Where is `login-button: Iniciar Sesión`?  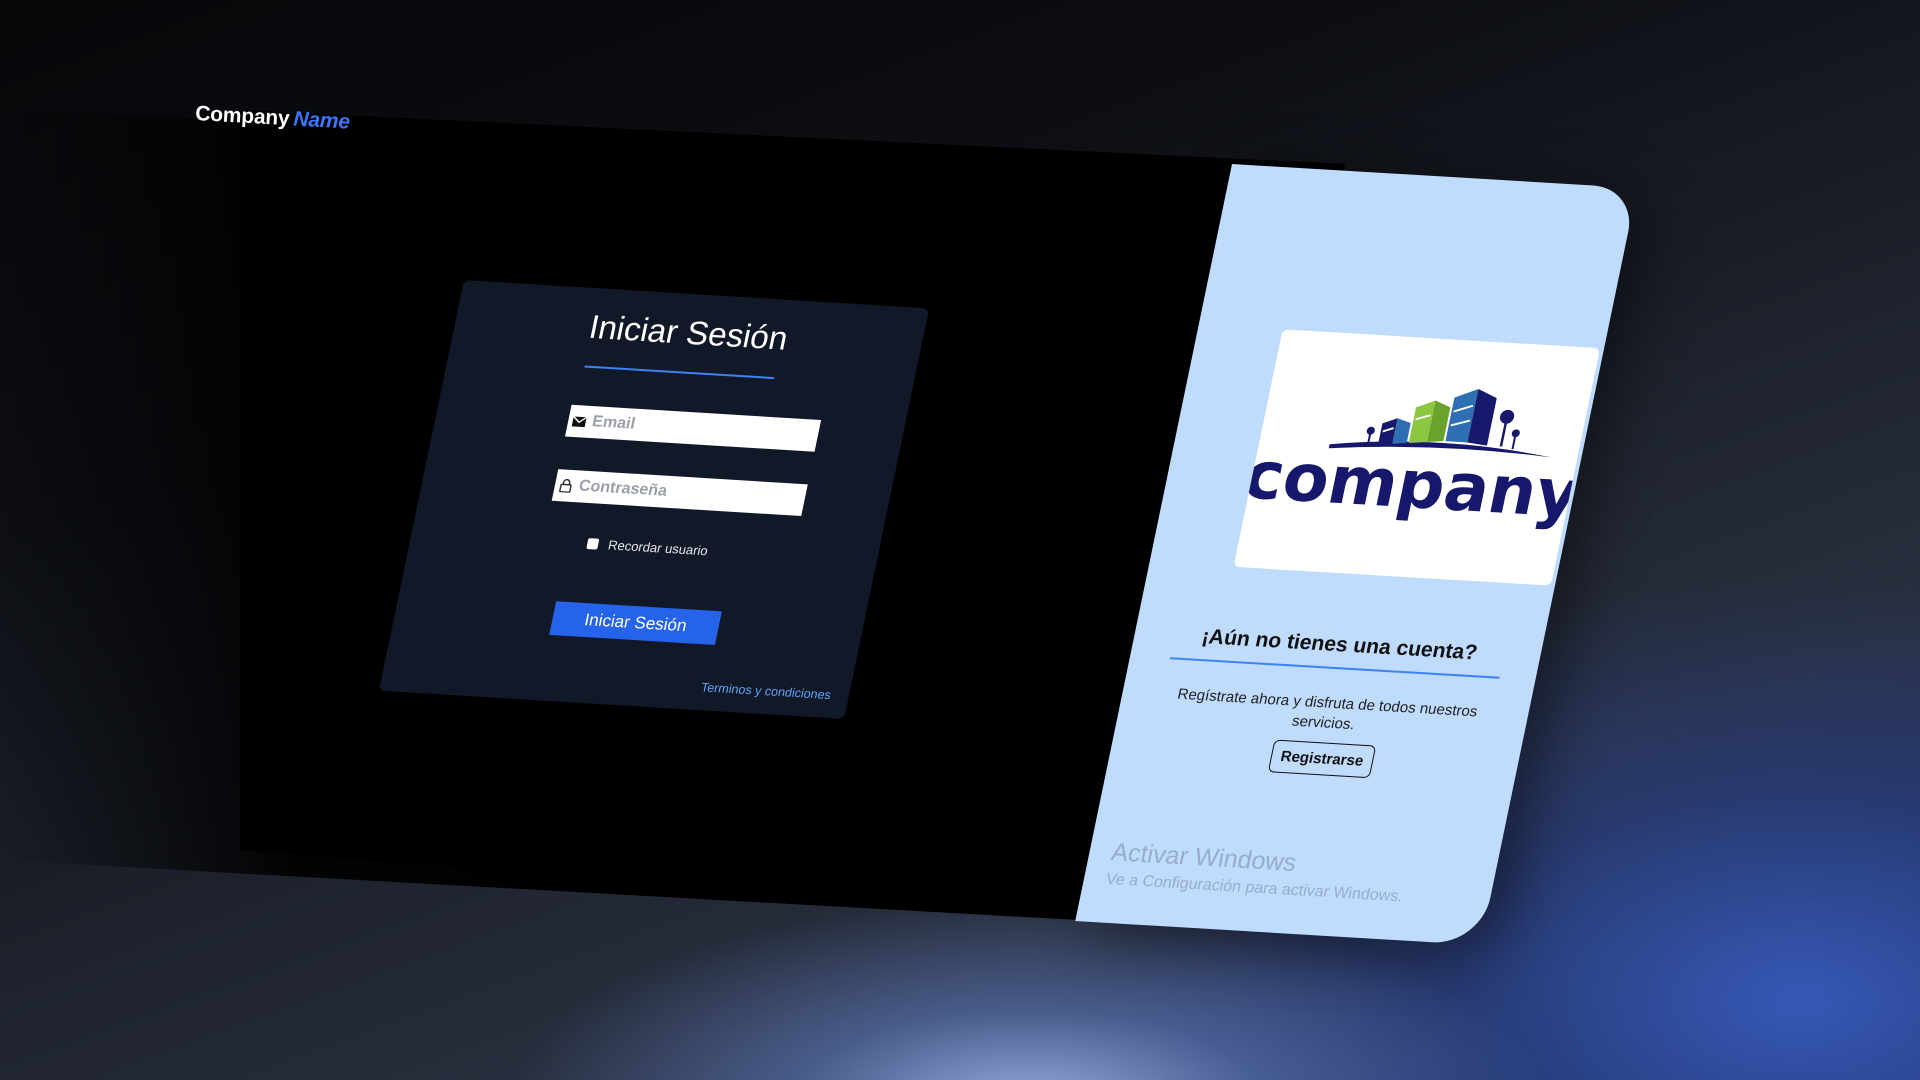
login-button: Iniciar Sesión is located at coordinates (635, 623).